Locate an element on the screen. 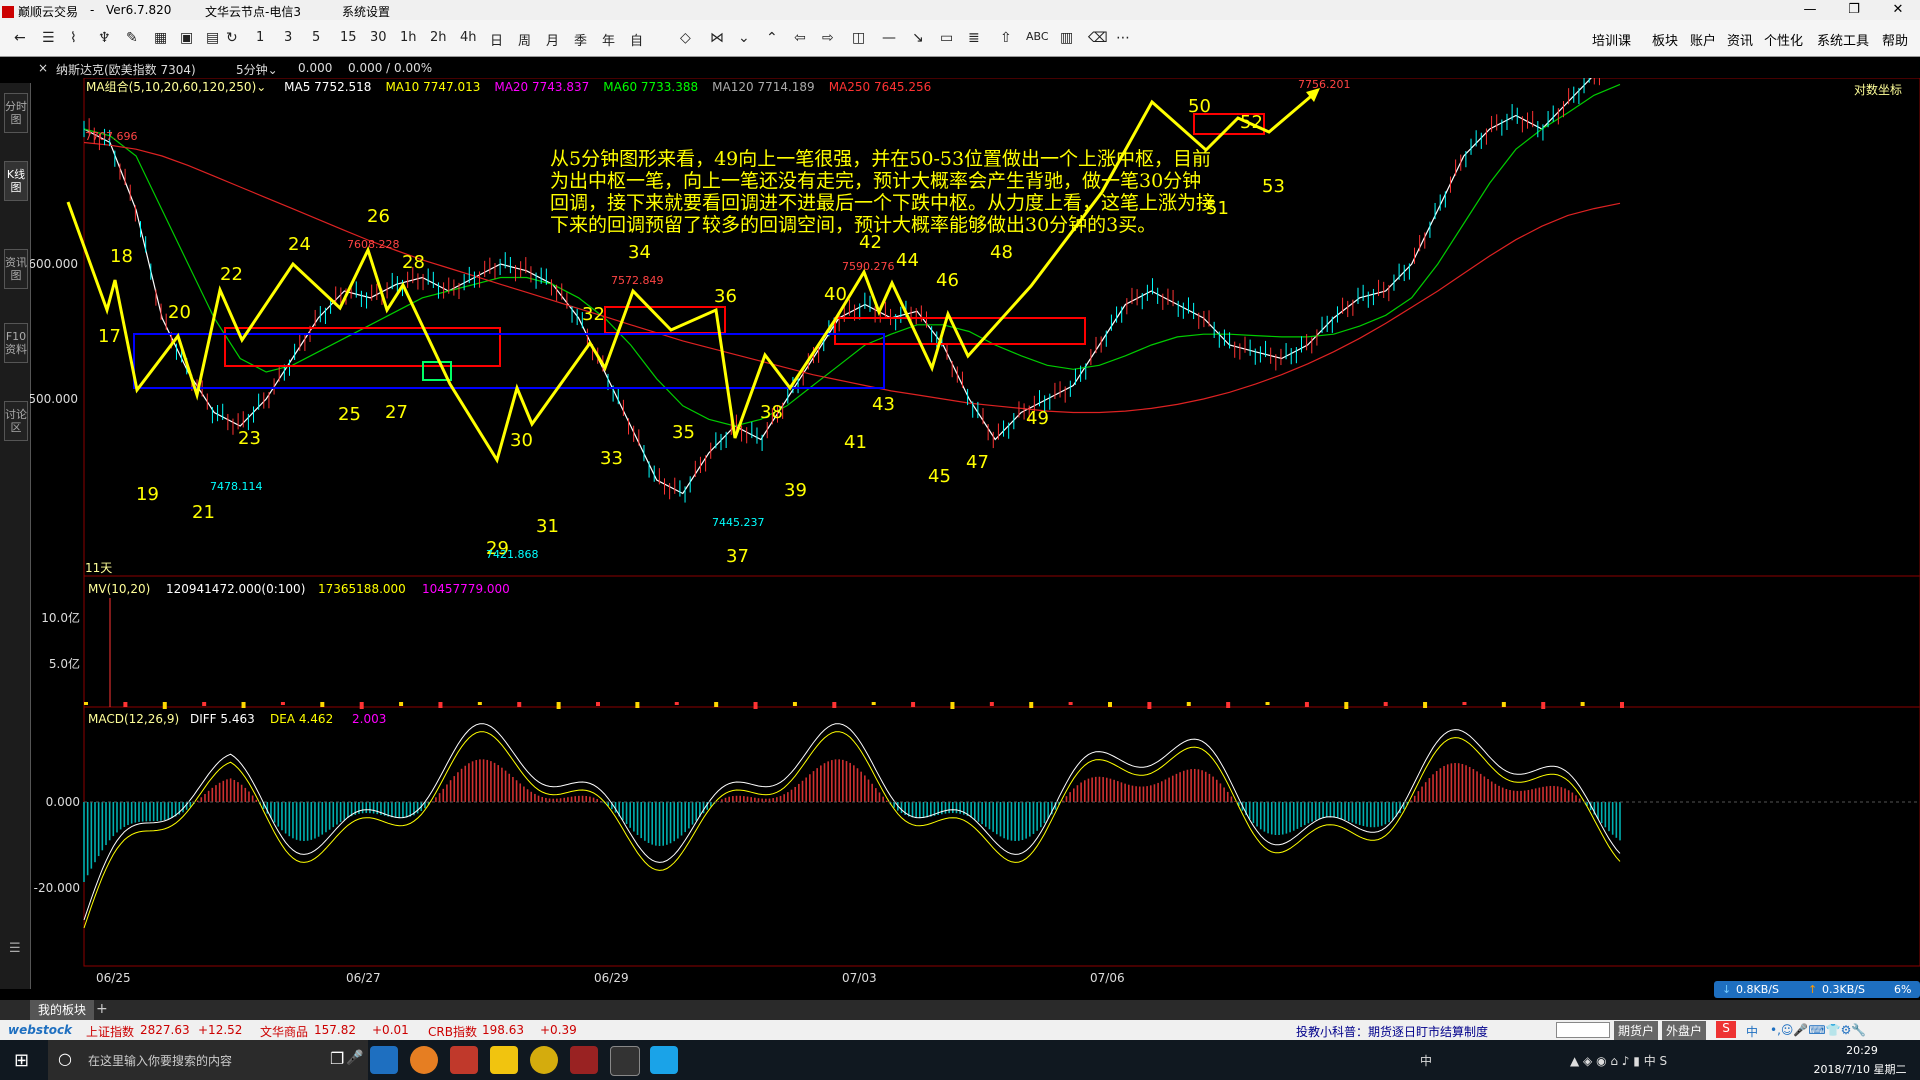  taskbar-search: ○ 在这里输入你要搜索的内容 🎤 is located at coordinates (208, 1060).